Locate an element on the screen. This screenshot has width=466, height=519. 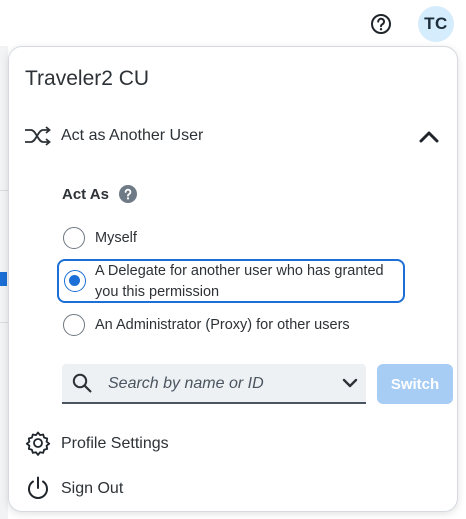
chevron-down-icon is located at coordinates (350, 383).